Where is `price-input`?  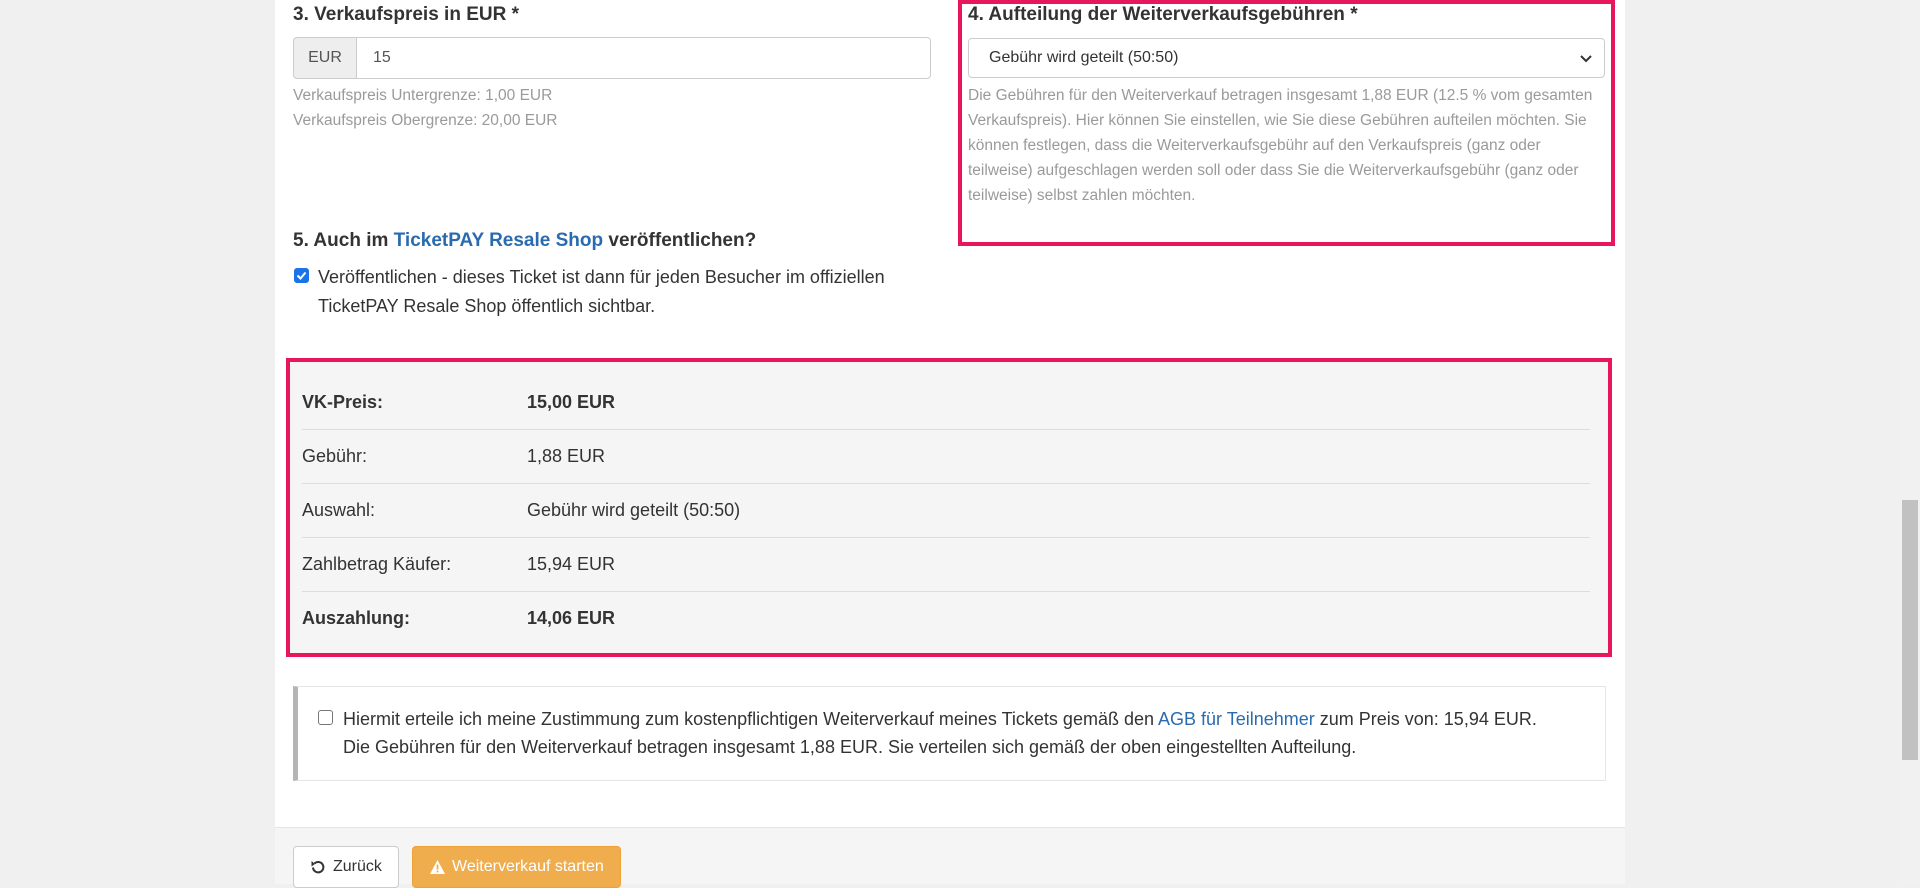 price-input is located at coordinates (643, 58).